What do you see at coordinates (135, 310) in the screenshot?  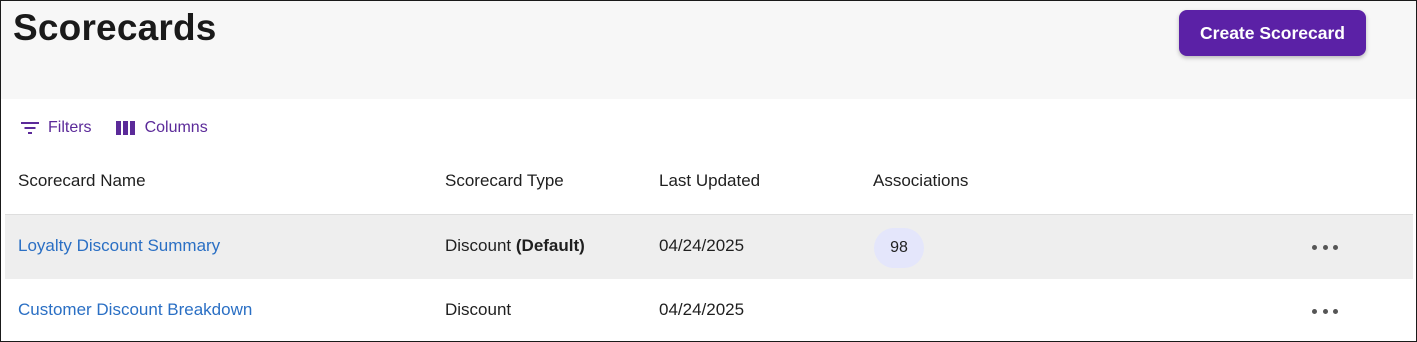 I see `scorecard-name-link: Customer Discount Breakdown` at bounding box center [135, 310].